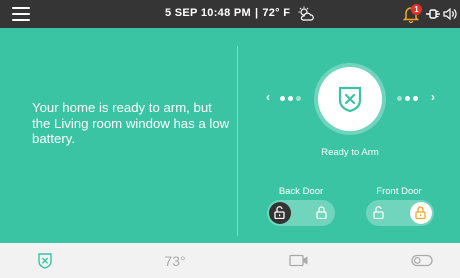  I want to click on carousel-dots-right, so click(407, 99).